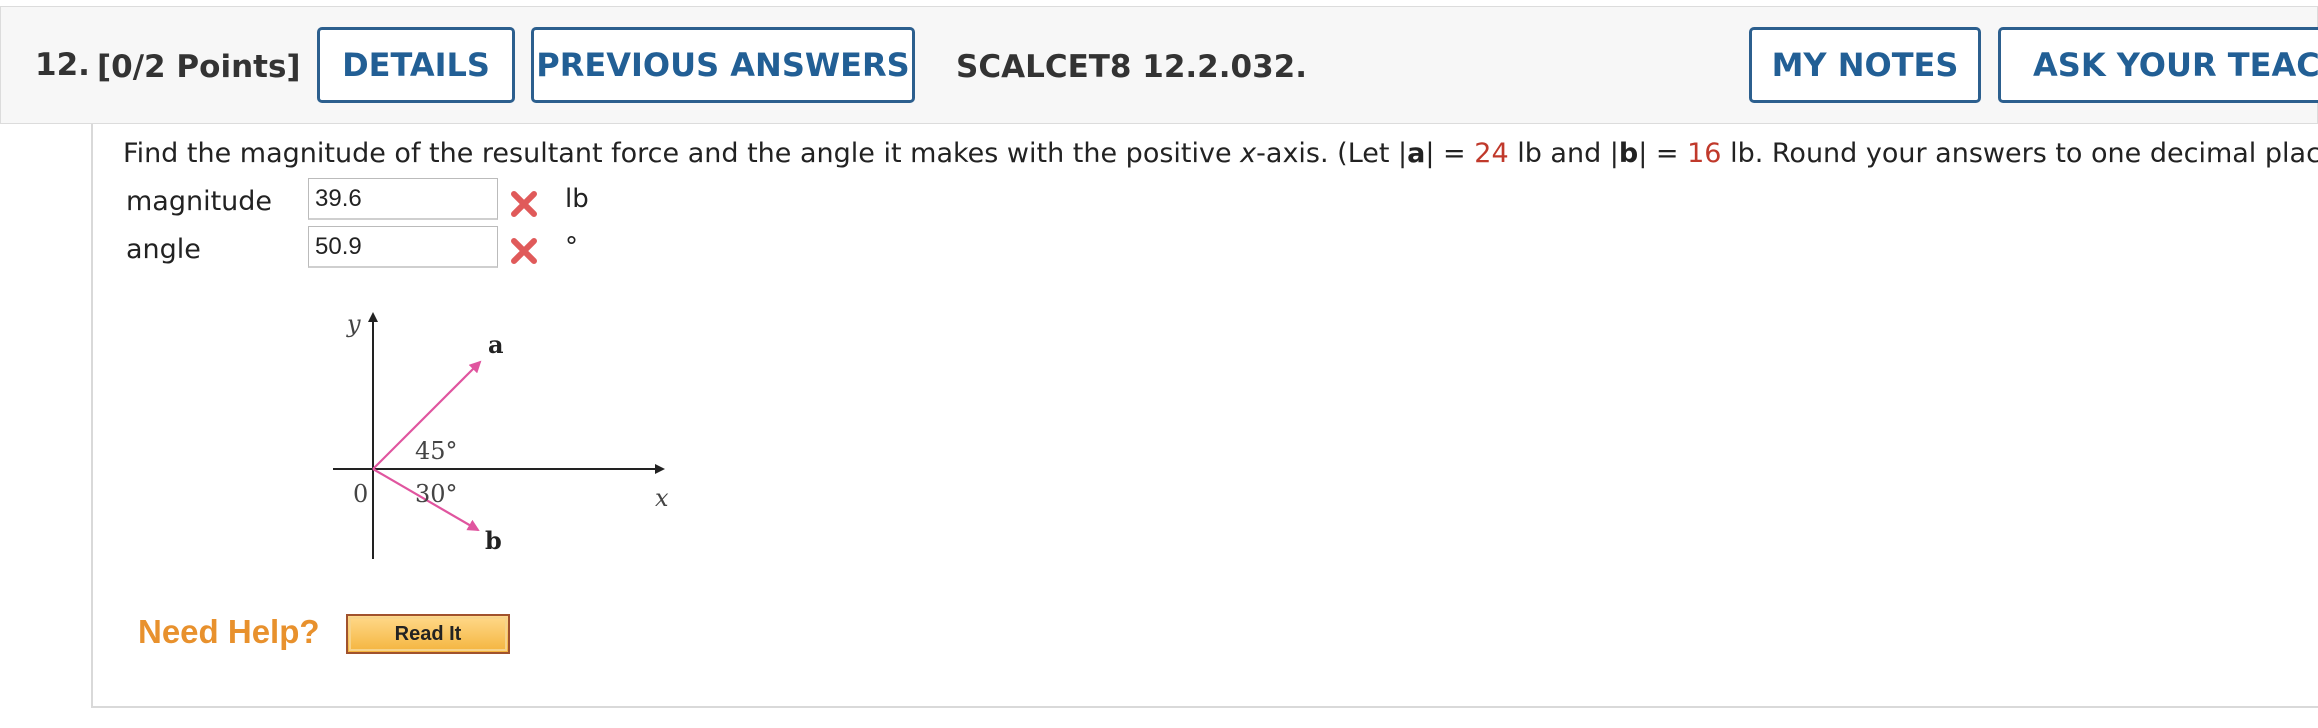 The width and height of the screenshot is (2318, 728). What do you see at coordinates (1132, 67) in the screenshot?
I see `question-source: SCALCET8 12.2.032.` at bounding box center [1132, 67].